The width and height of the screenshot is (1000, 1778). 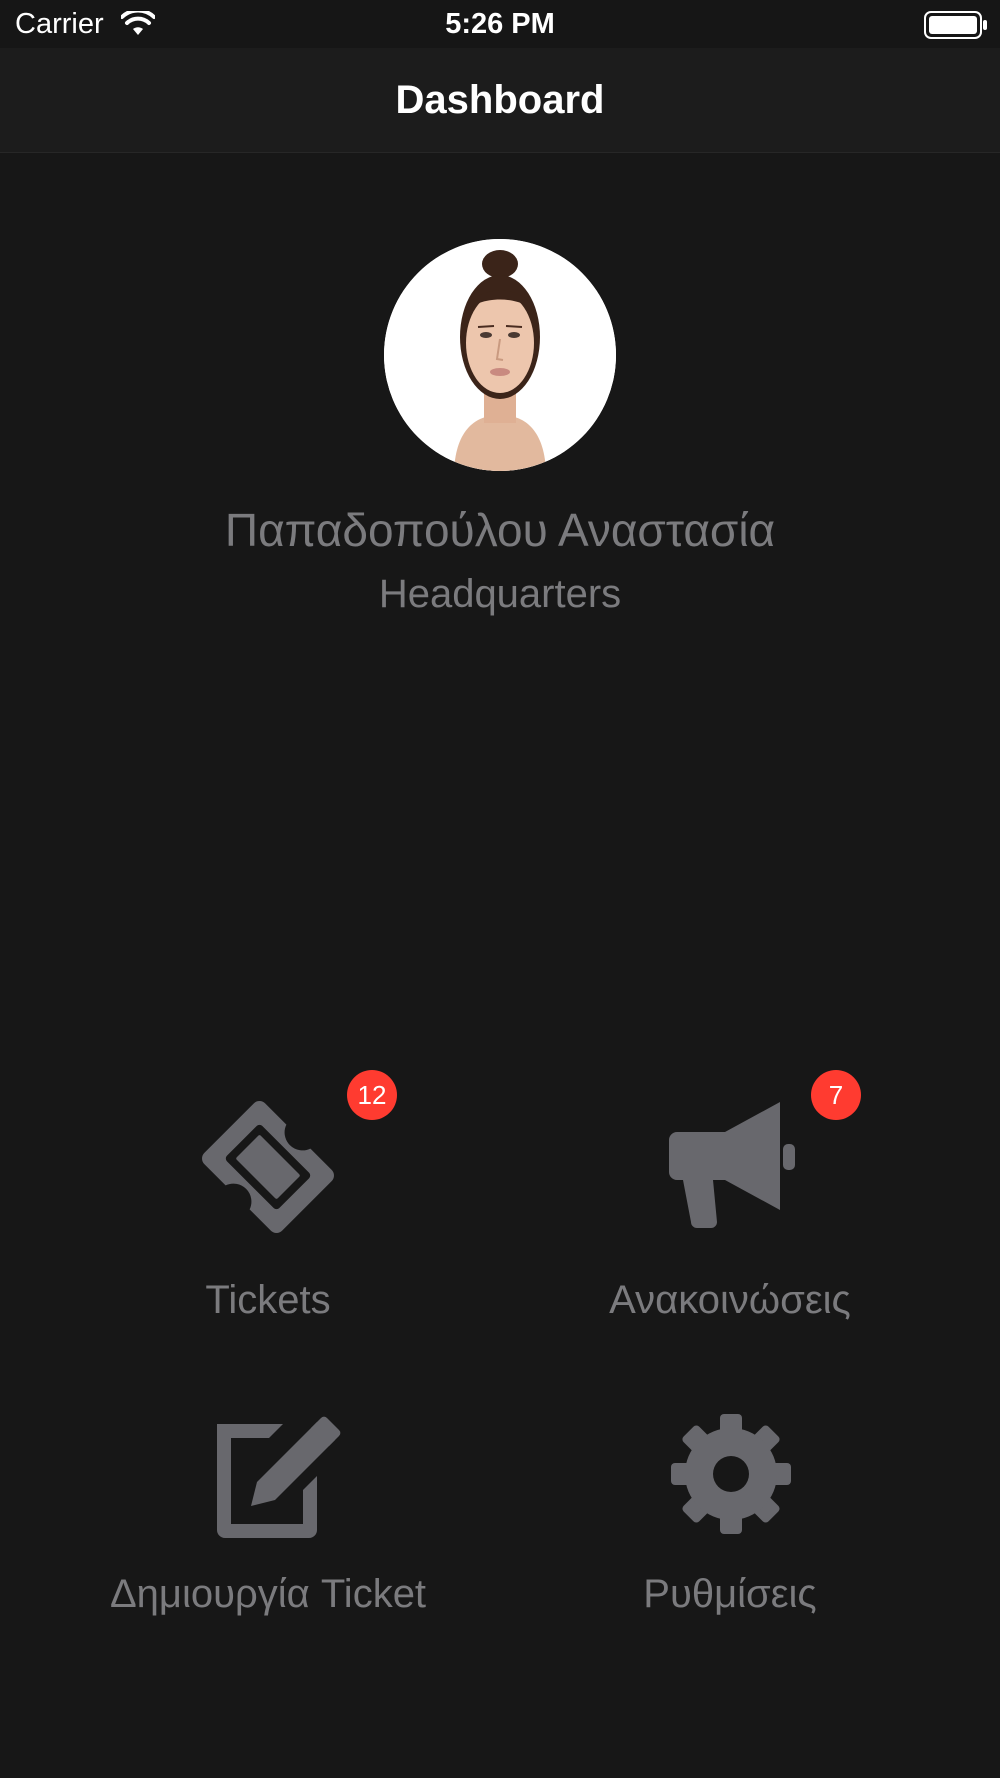 What do you see at coordinates (279, 1477) in the screenshot?
I see `edit-icon` at bounding box center [279, 1477].